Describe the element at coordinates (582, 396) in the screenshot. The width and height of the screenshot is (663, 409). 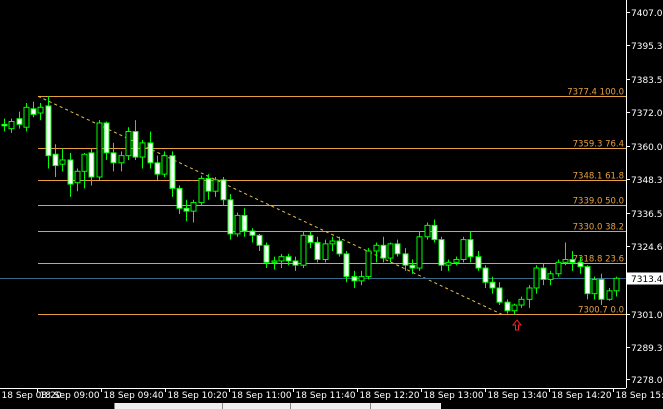
I see `time-tick-label: 18 Sep 14:20` at that location.